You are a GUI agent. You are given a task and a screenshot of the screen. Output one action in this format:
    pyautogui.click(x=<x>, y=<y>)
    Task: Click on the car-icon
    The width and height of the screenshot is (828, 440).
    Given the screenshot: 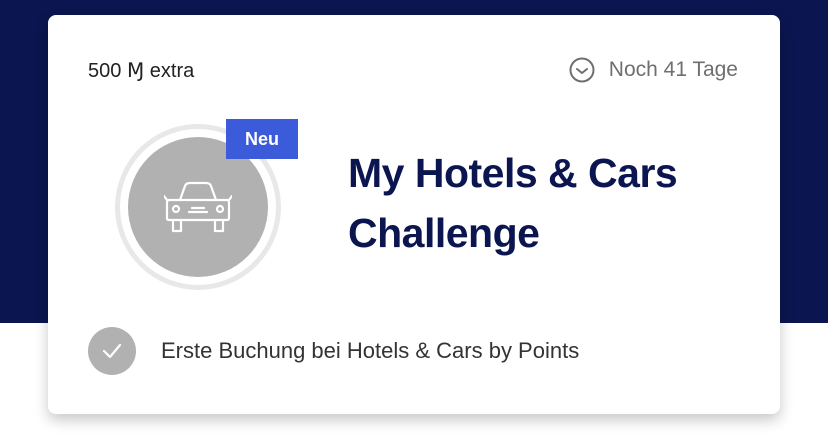 What is the action you would take?
    pyautogui.click(x=198, y=207)
    